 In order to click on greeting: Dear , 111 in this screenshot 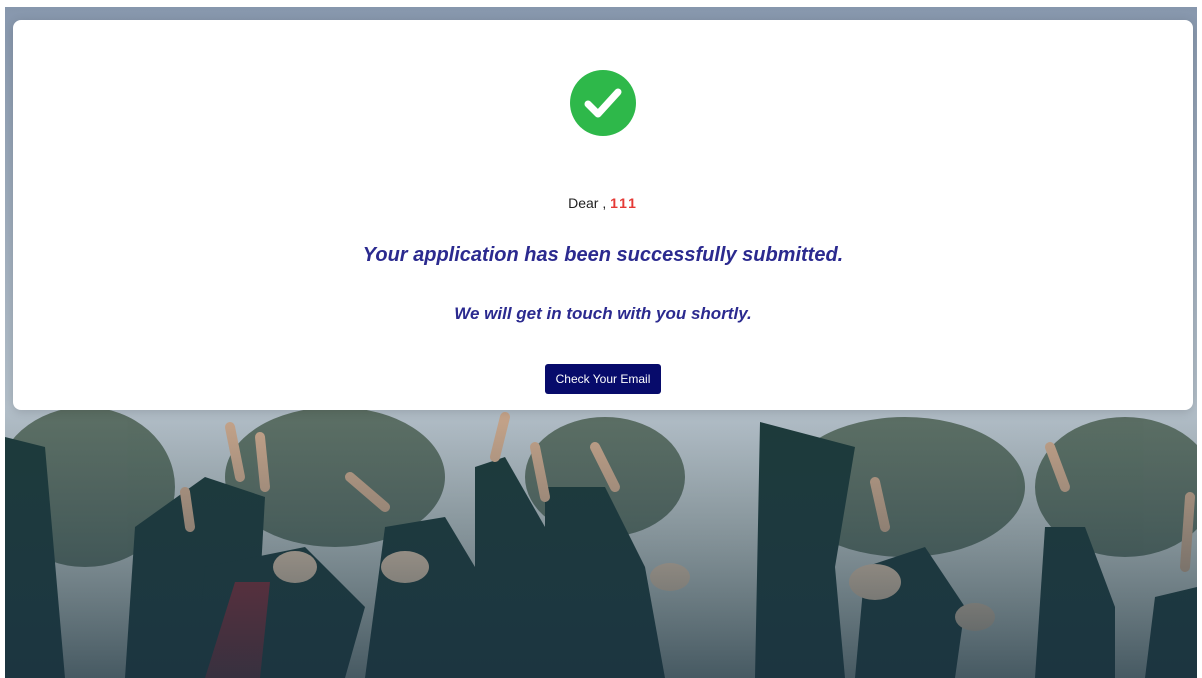, I will do `click(603, 203)`.